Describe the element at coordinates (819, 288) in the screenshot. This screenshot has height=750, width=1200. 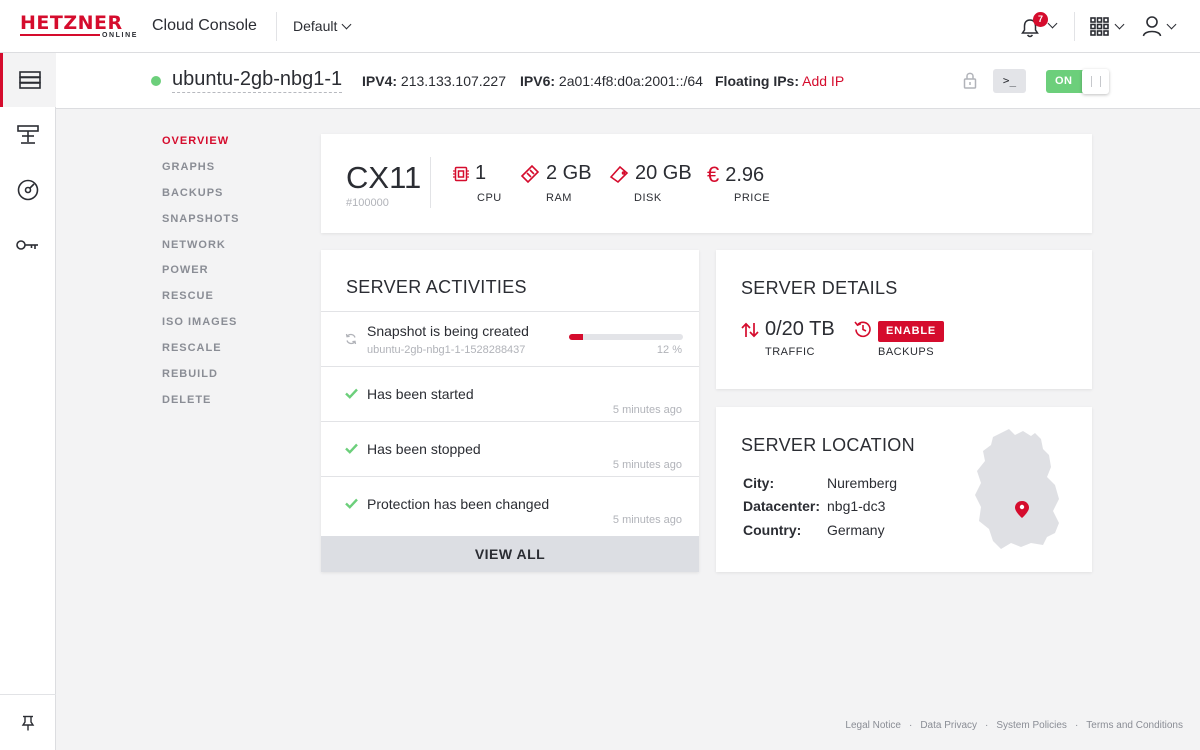
I see `details-title: SERVER DETAILS` at that location.